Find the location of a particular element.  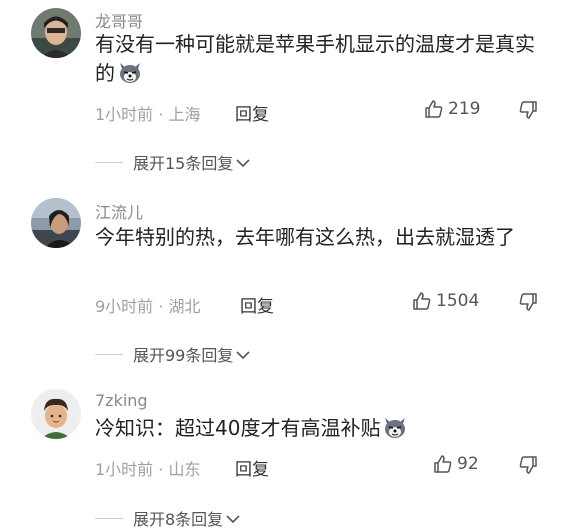

comment-meta: 9小时前 · 湖北 is located at coordinates (148, 306).